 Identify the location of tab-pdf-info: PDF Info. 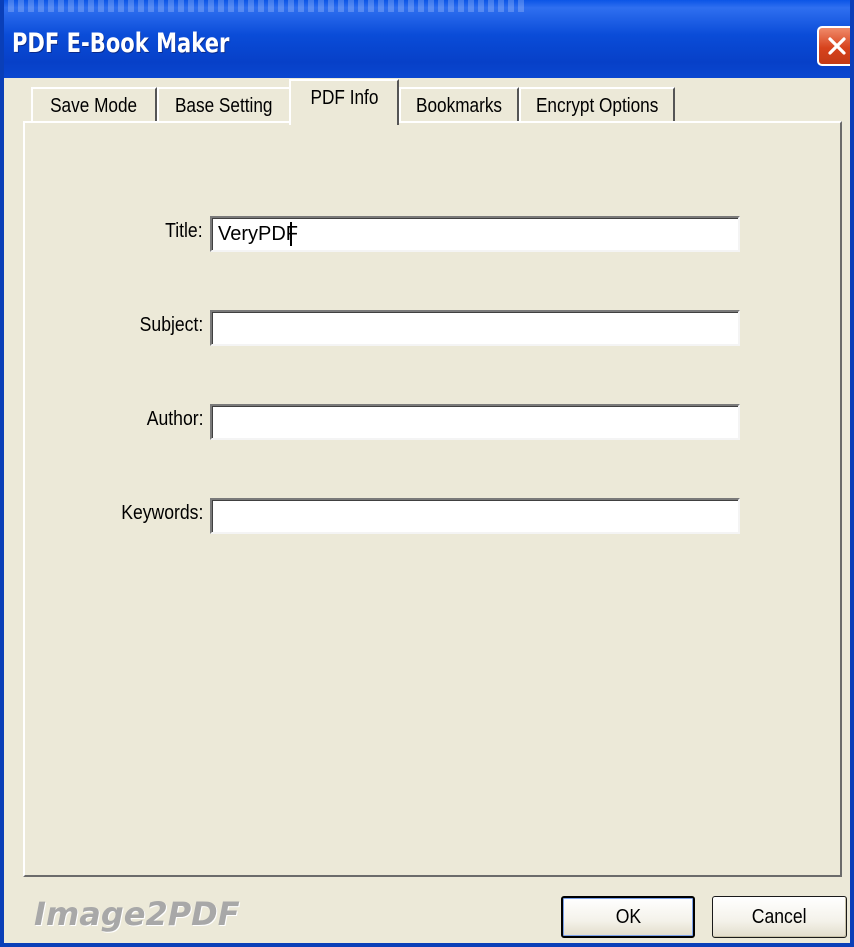
(344, 102).